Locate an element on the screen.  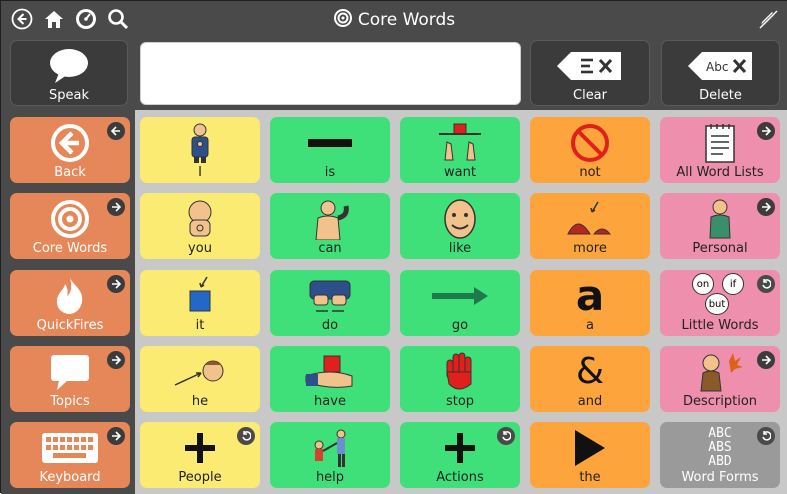
word-button-little-words: on if but Little Words is located at coordinates (720, 303).